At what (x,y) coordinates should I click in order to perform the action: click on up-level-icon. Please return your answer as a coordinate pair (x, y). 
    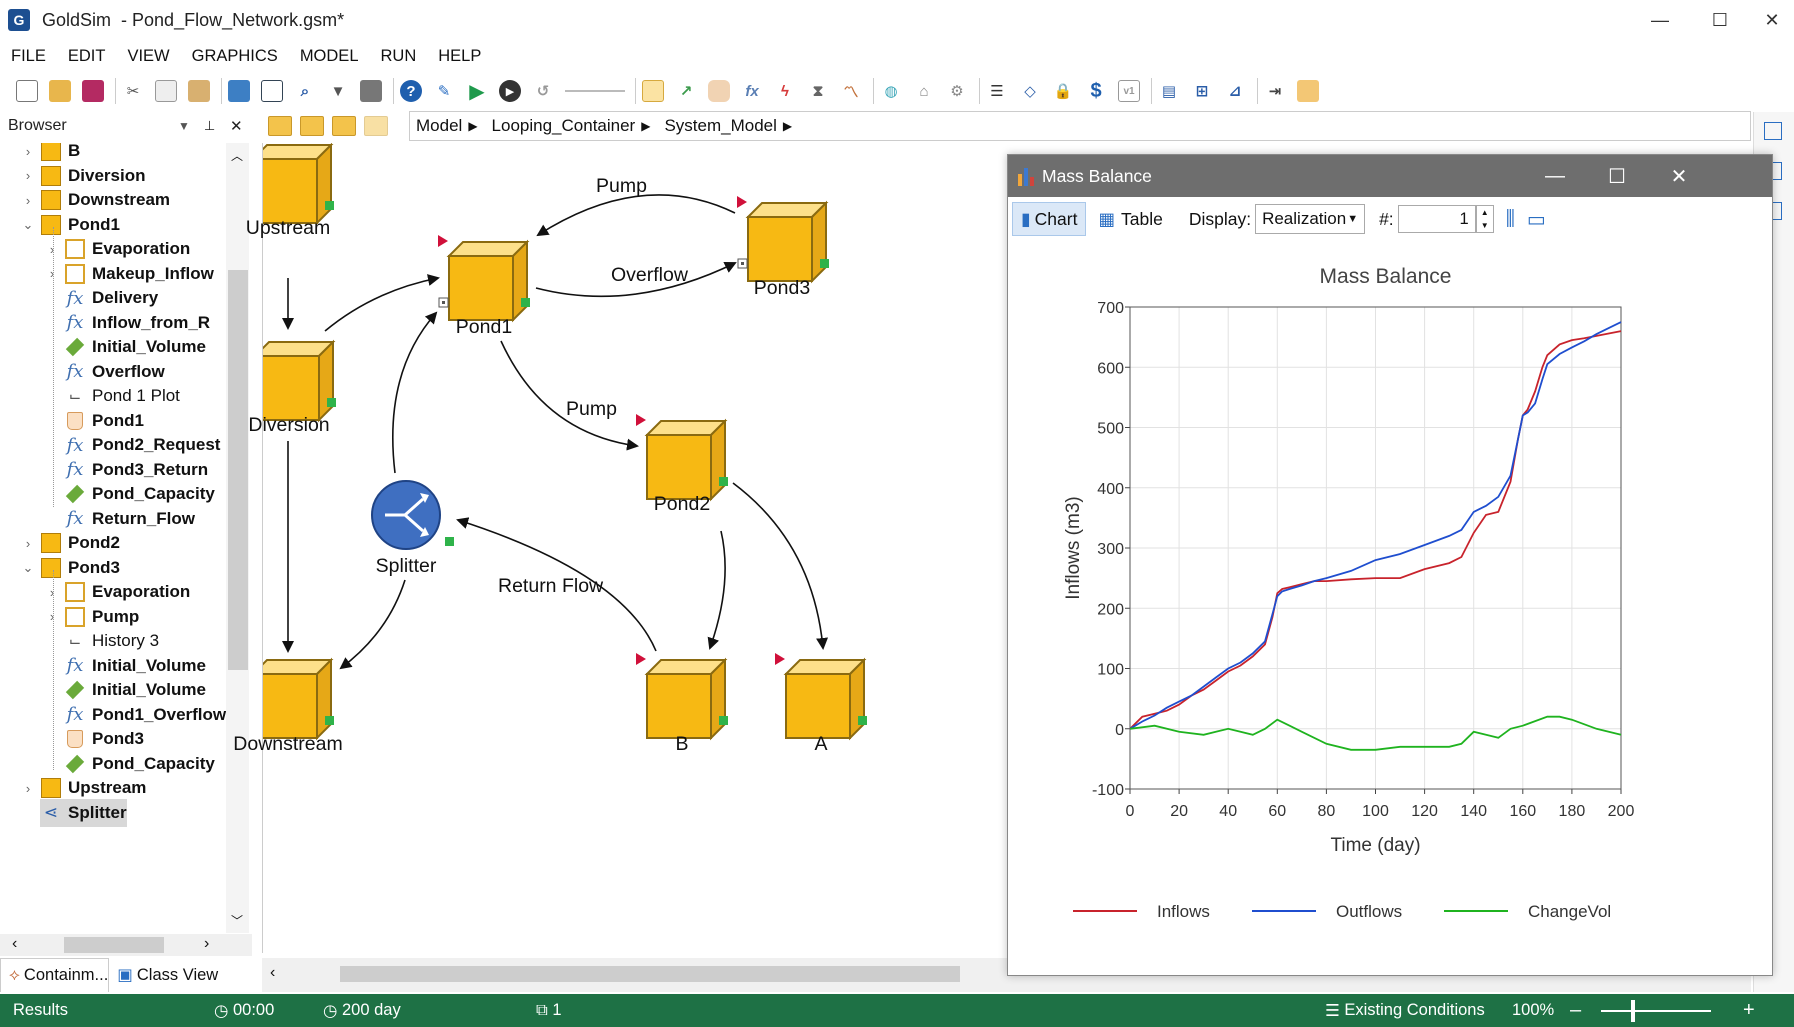
    Looking at the image, I should click on (312, 126).